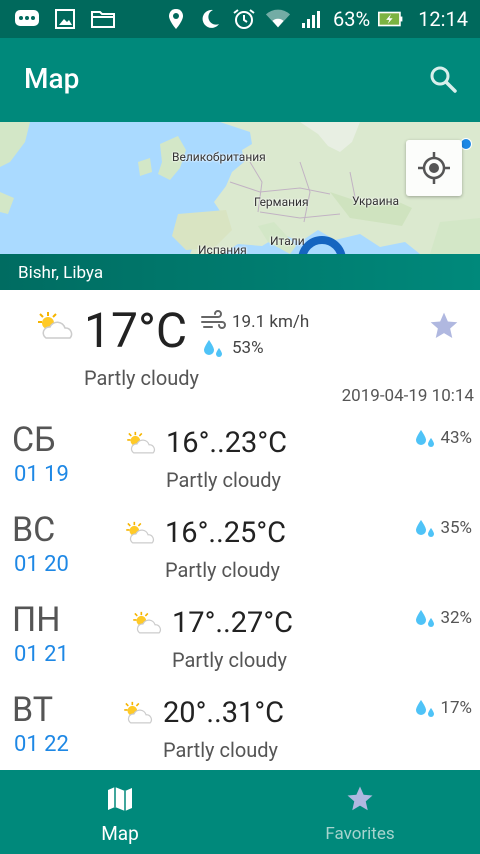  I want to click on forecast-row: СБ 01 19 16°..23°C Partly cloudy 43%, so click(240, 465).